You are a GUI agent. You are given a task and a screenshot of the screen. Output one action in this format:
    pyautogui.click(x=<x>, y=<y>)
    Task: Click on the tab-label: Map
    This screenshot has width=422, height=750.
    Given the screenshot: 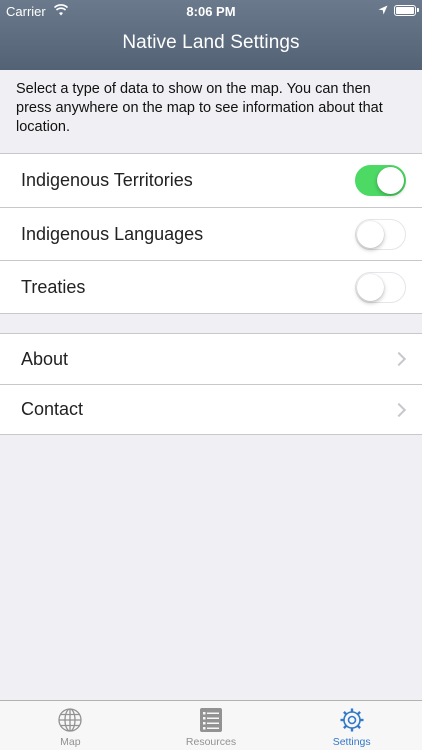 What is the action you would take?
    pyautogui.click(x=70, y=742)
    